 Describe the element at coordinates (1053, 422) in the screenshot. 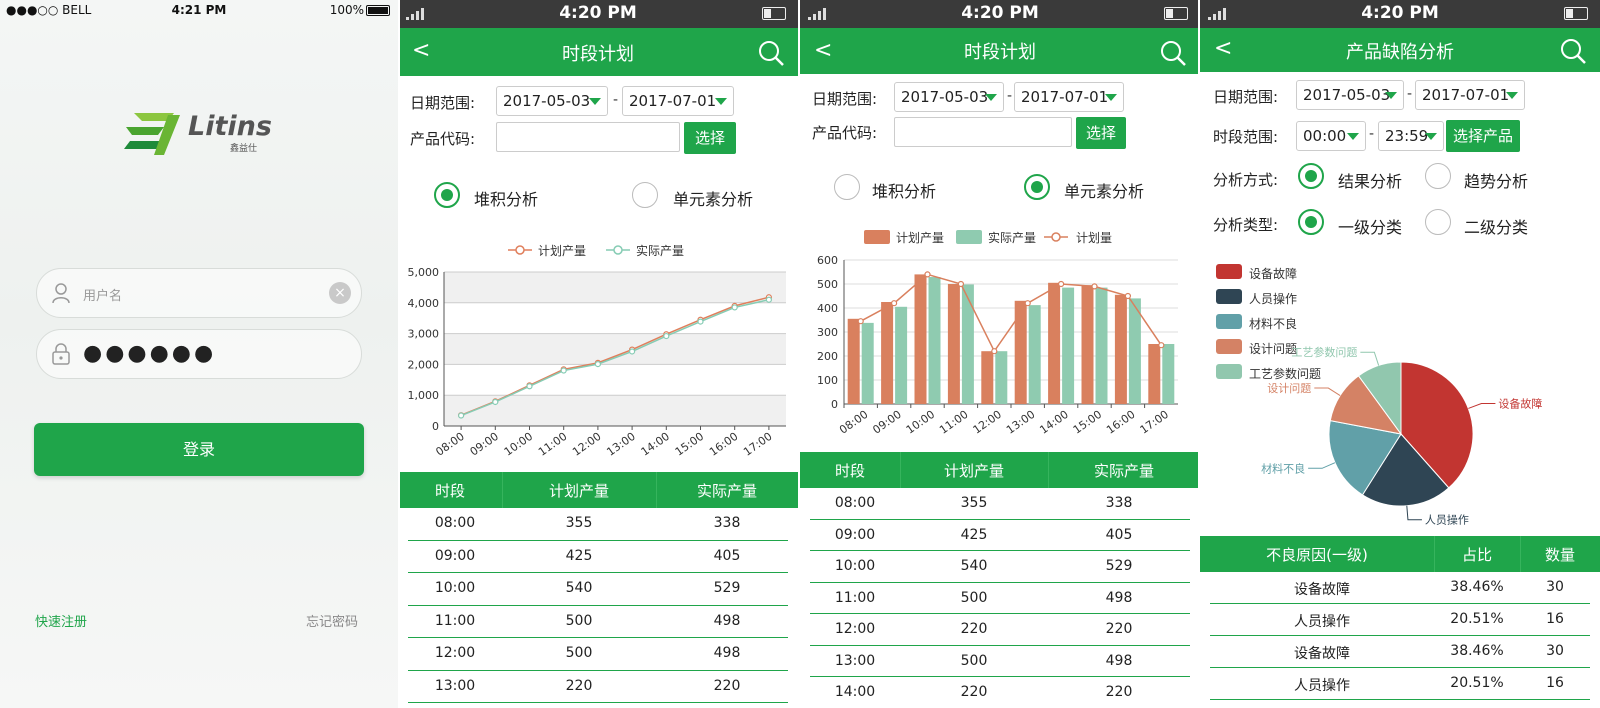

I see `x-tick-label: 14:00` at that location.